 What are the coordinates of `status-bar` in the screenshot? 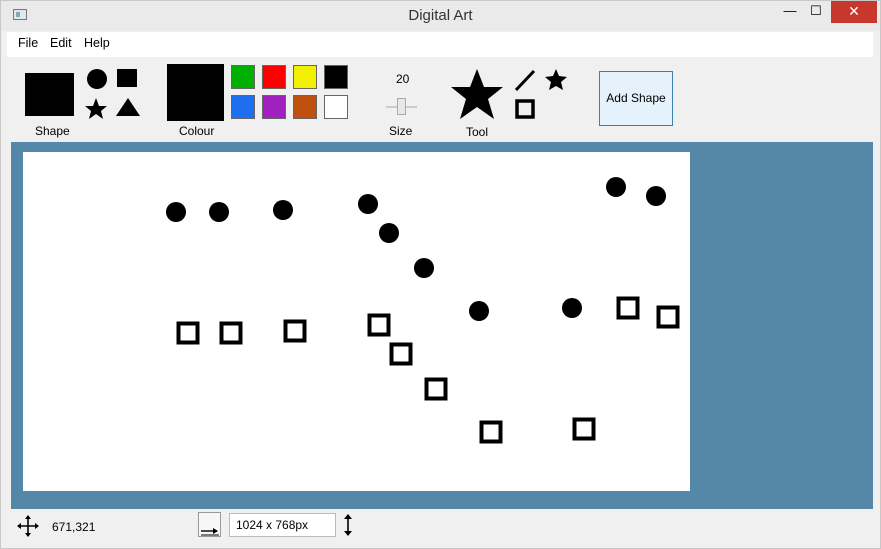 It's located at (440, 529).